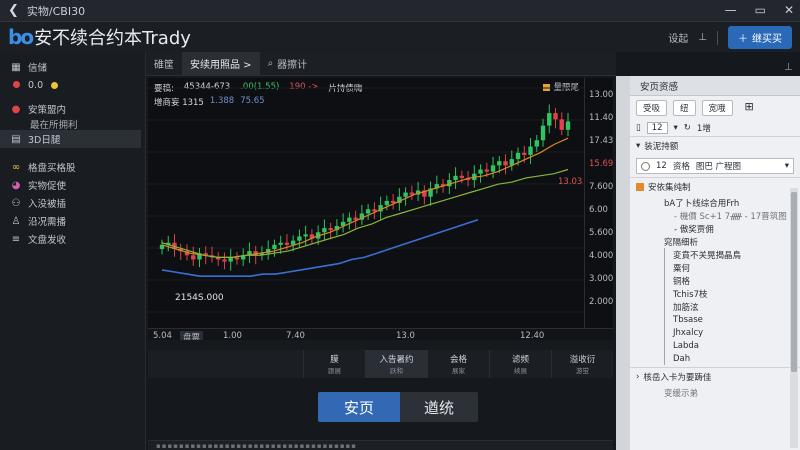 This screenshot has width=800, height=450. Describe the element at coordinates (221, 63) in the screenshot. I see `tab-1: 安续用照品 >` at that location.